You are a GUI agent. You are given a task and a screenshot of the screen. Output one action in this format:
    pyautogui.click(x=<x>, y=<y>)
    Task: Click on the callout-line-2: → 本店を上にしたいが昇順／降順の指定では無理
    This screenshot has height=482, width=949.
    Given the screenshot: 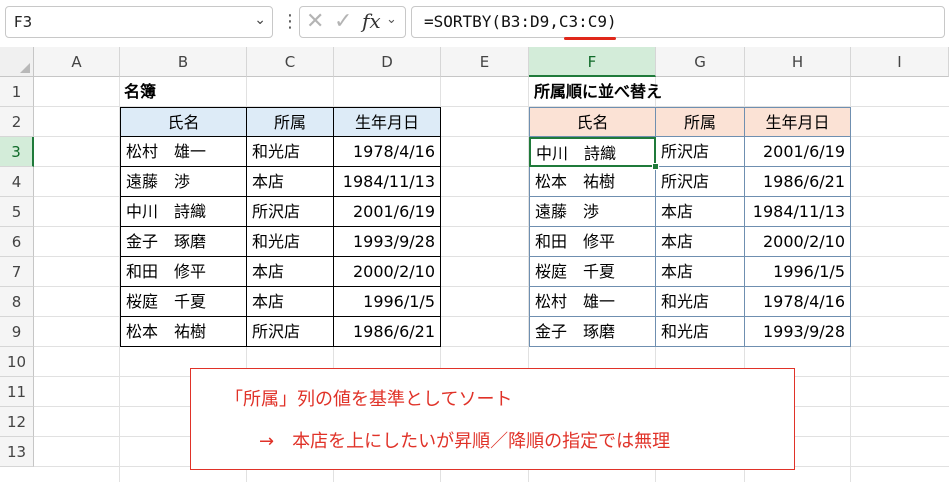 What is the action you would take?
    pyautogui.click(x=465, y=441)
    